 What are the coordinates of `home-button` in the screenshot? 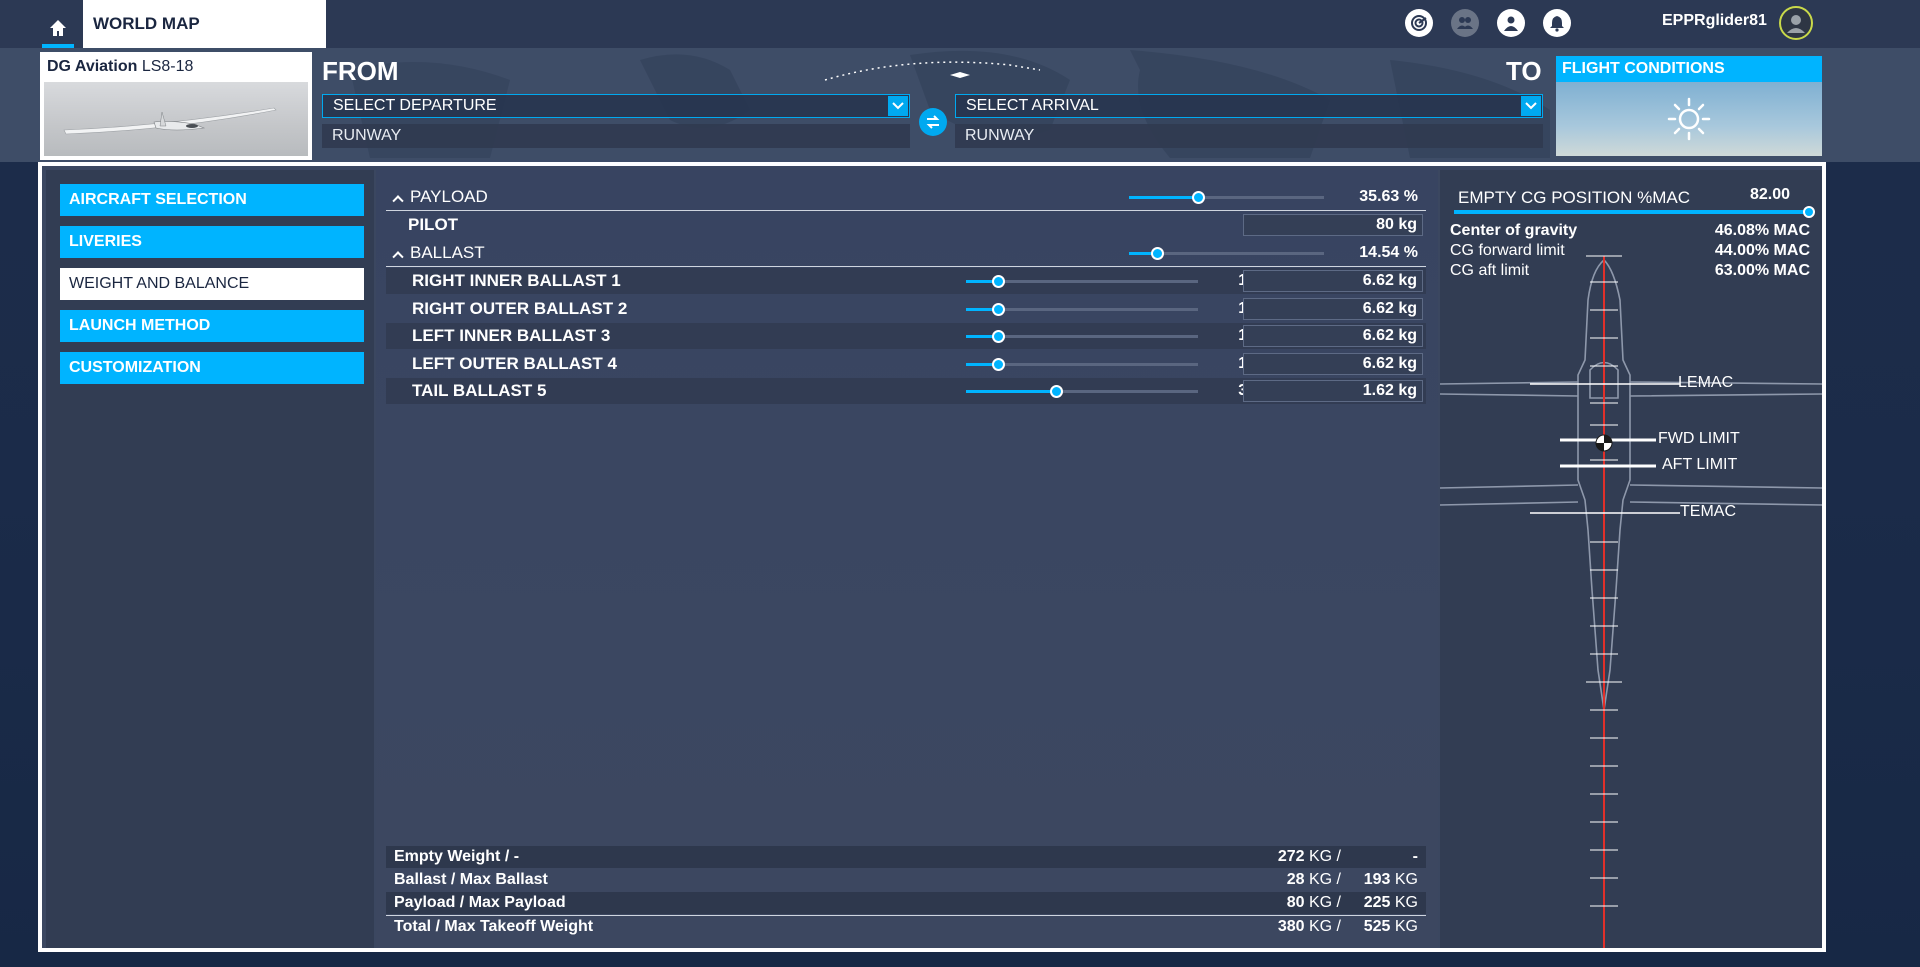 It's located at (58, 29).